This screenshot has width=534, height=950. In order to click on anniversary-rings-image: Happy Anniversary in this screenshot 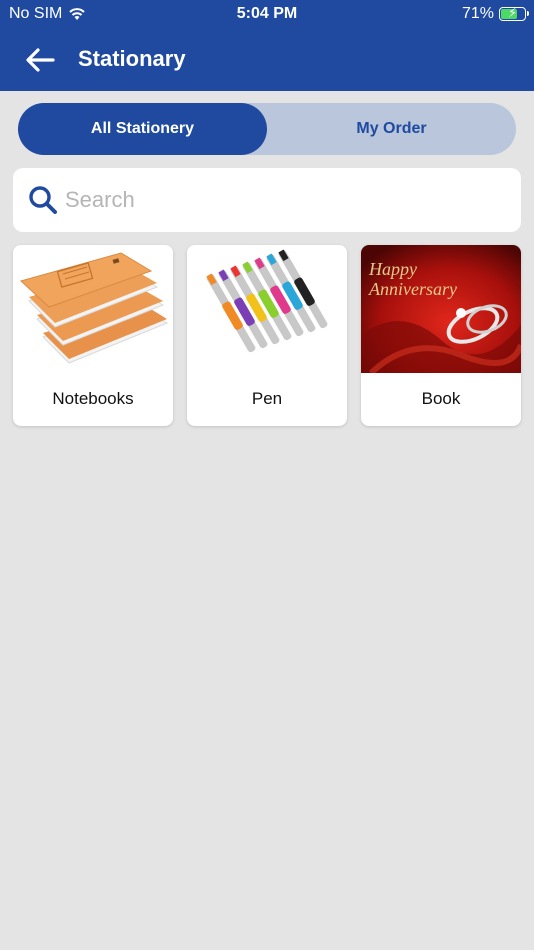, I will do `click(441, 309)`.